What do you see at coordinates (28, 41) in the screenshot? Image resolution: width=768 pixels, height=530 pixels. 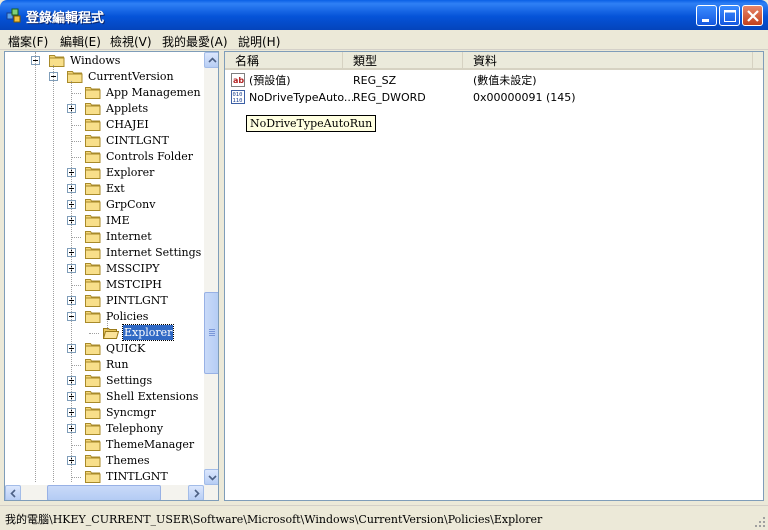 I see `menu-file: 檔案(F)` at bounding box center [28, 41].